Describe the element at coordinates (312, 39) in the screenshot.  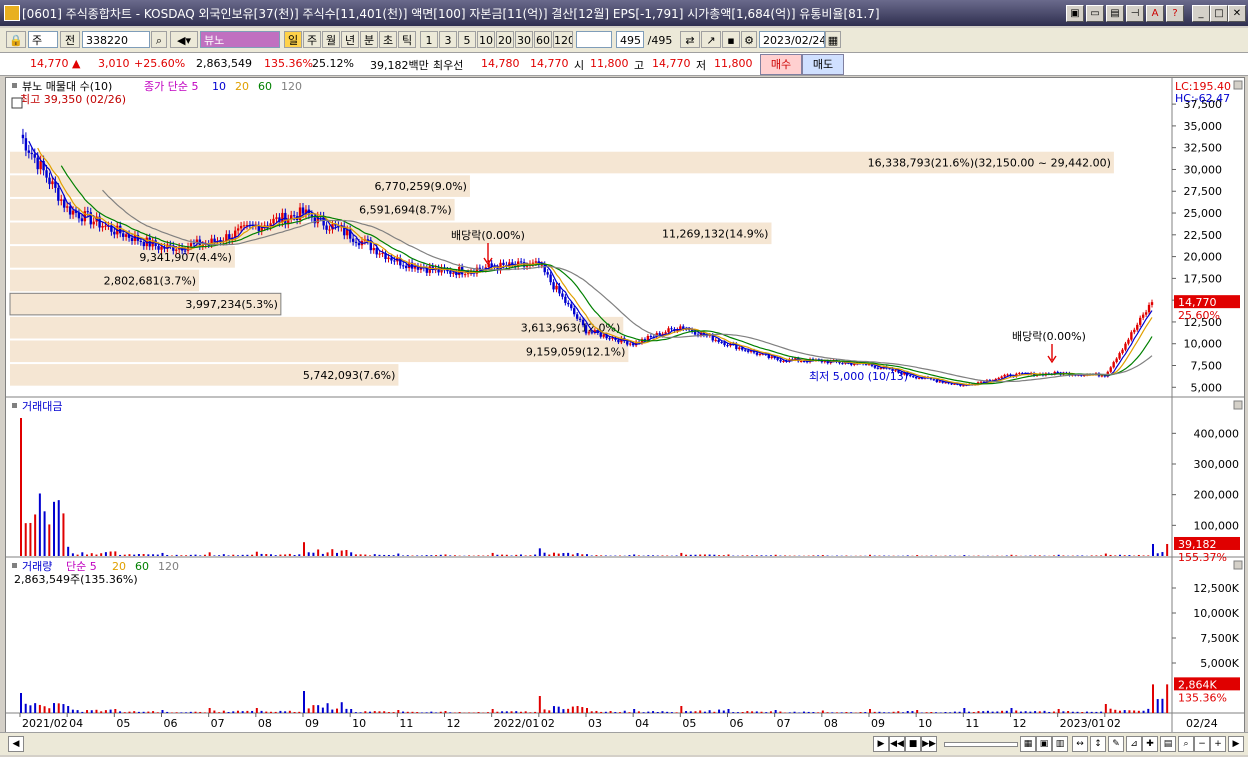
I see `period-week: 주` at that location.